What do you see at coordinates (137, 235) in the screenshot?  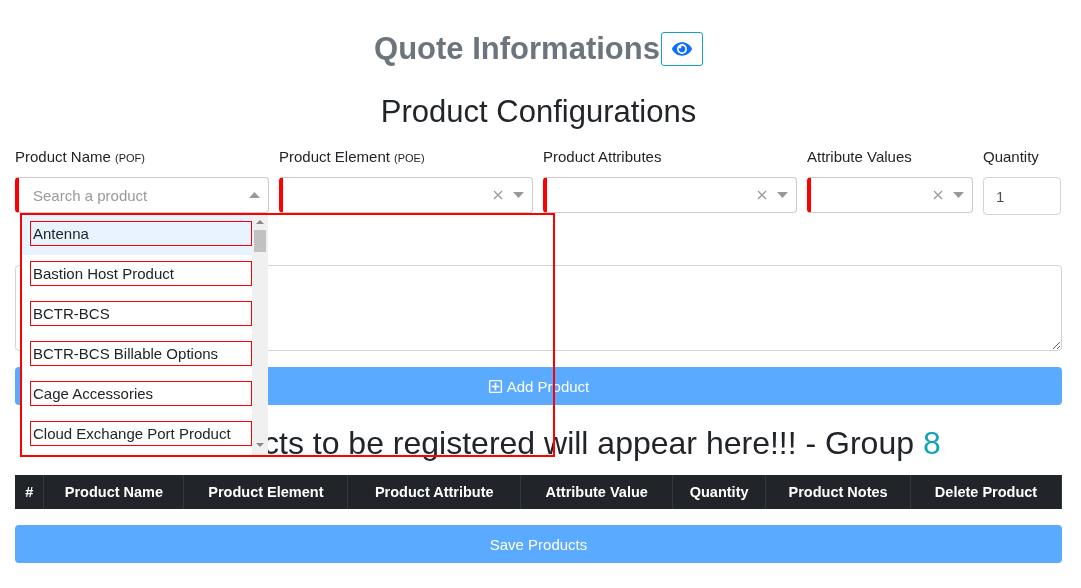 I see `dropdown-option: Antenna` at bounding box center [137, 235].